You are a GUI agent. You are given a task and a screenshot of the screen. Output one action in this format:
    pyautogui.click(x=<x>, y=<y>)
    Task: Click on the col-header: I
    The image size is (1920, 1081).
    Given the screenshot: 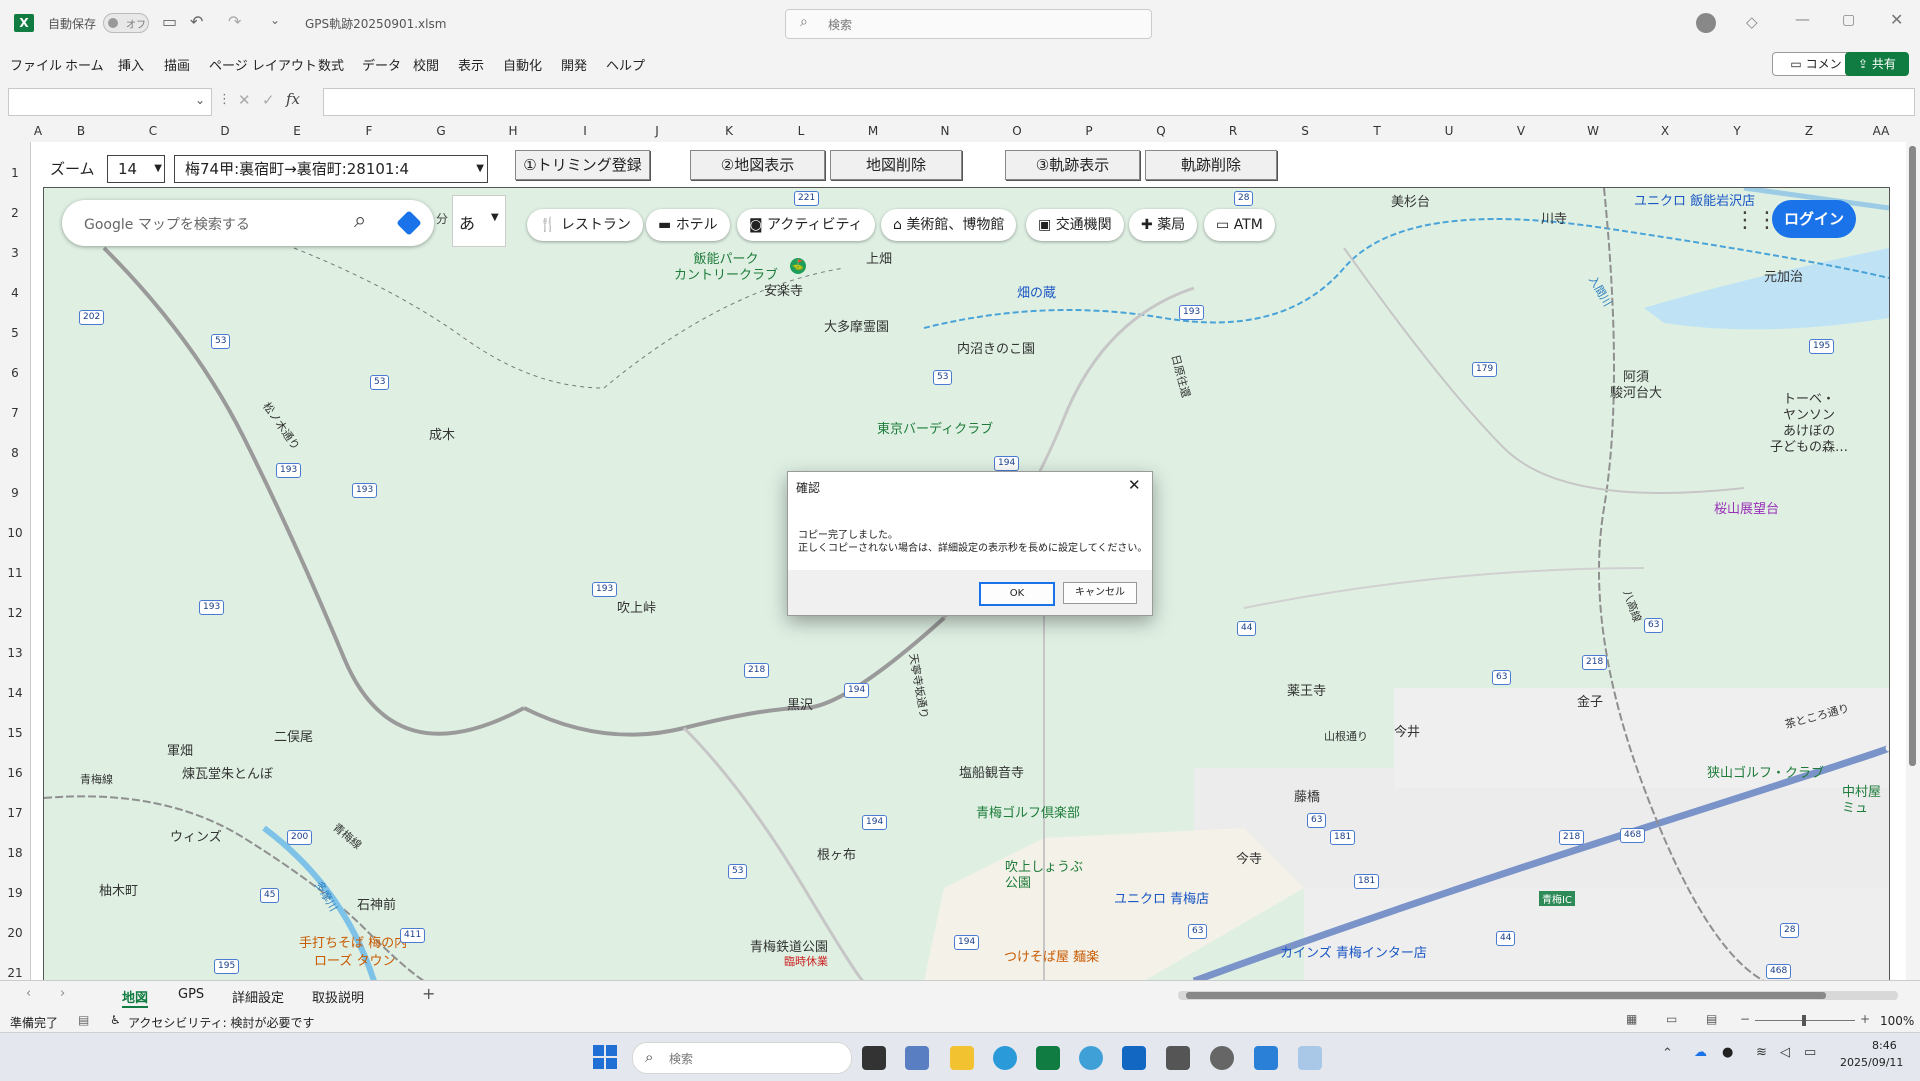 What is the action you would take?
    pyautogui.click(x=585, y=131)
    